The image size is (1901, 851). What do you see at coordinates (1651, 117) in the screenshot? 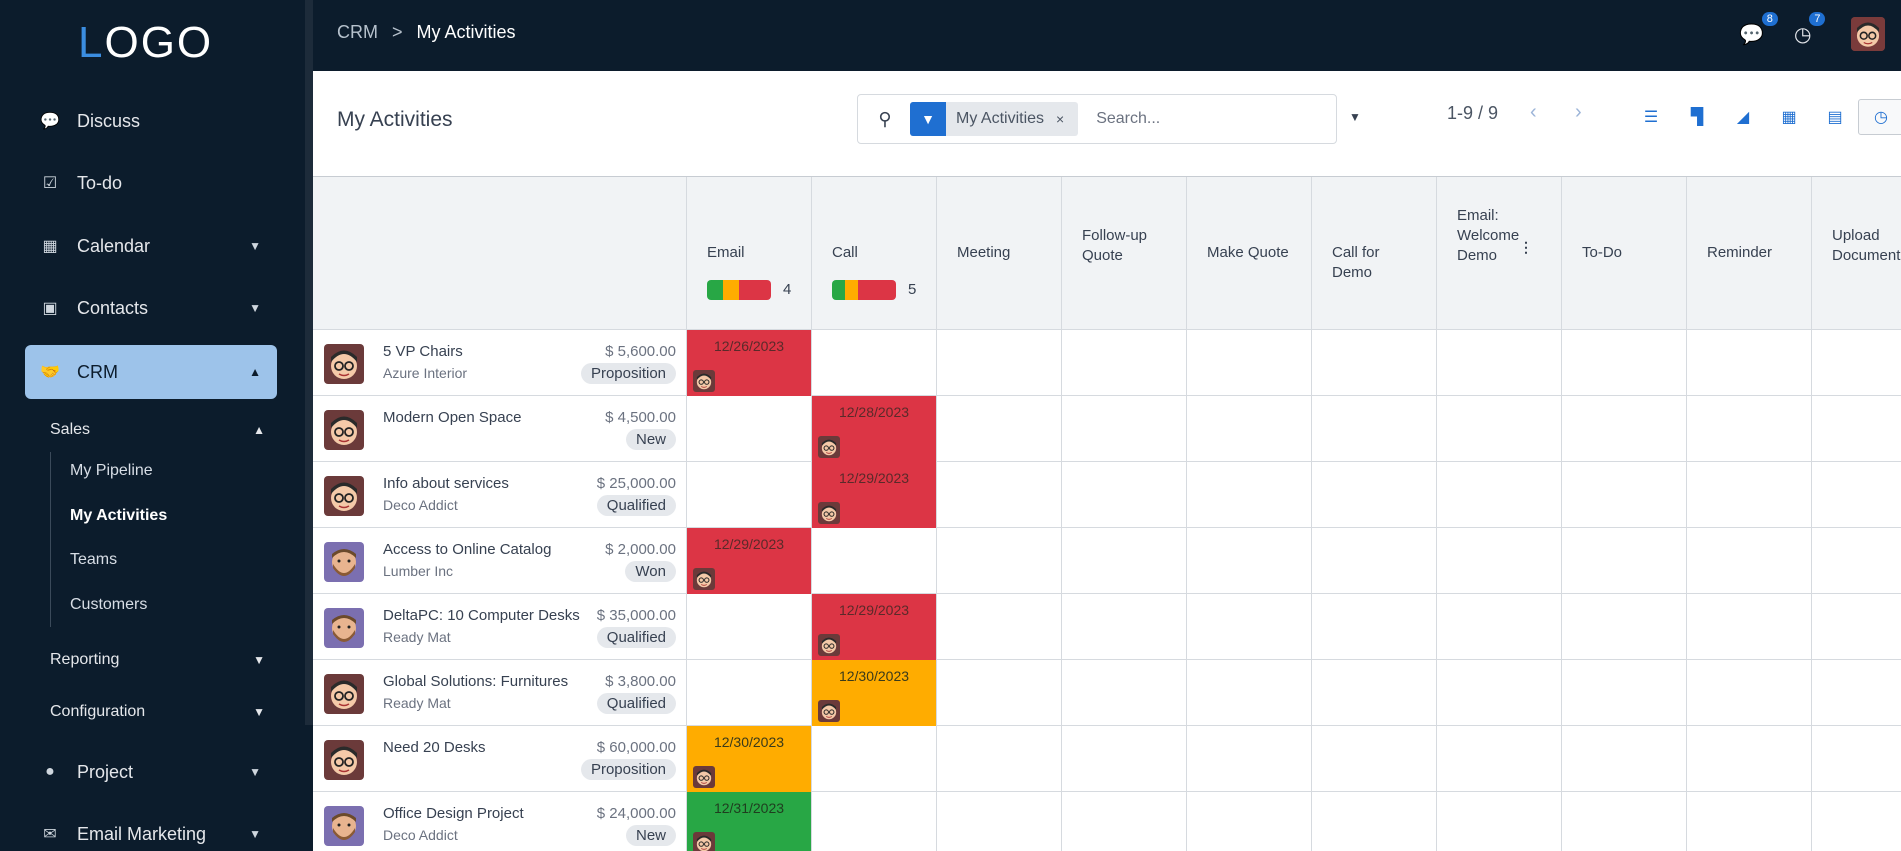
I see `list-view-button: ☰` at bounding box center [1651, 117].